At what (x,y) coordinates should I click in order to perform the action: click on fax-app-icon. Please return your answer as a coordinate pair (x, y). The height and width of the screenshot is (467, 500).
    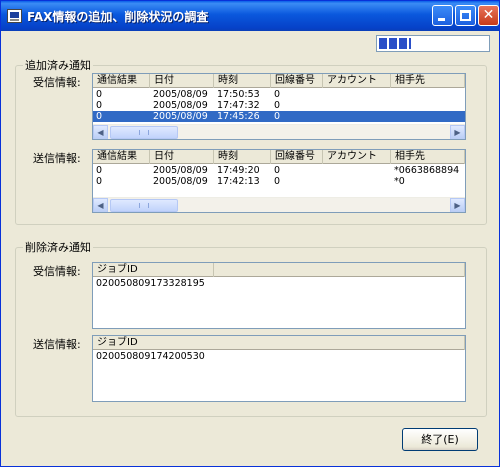
    Looking at the image, I should click on (14, 16).